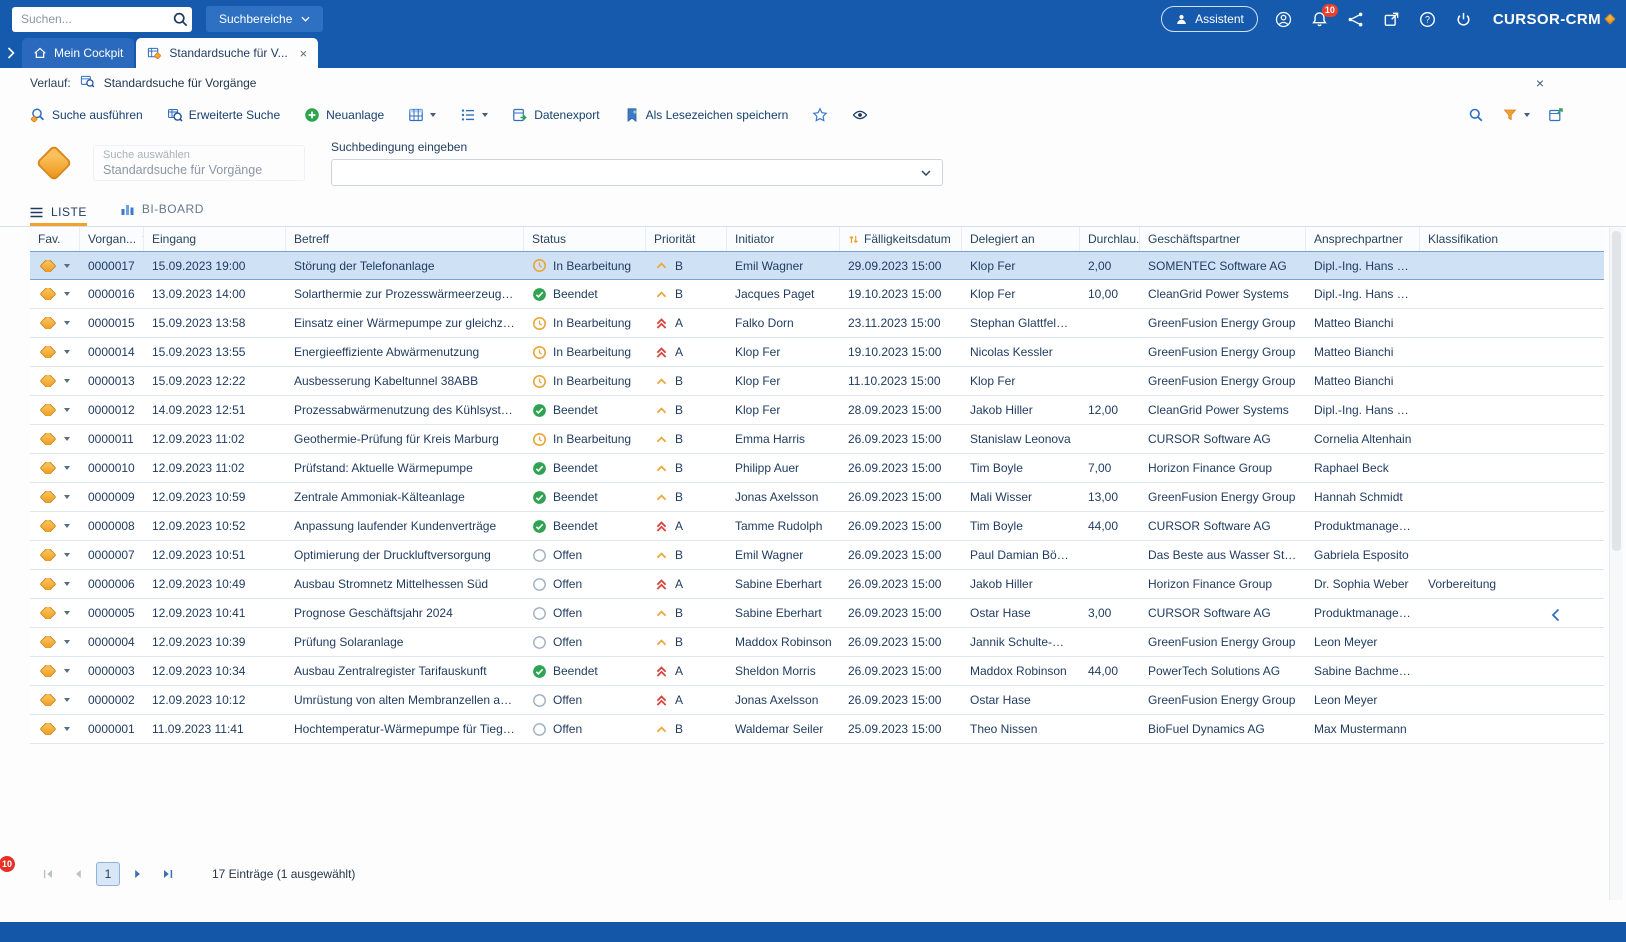  I want to click on assistant-button: Assistent, so click(1209, 19).